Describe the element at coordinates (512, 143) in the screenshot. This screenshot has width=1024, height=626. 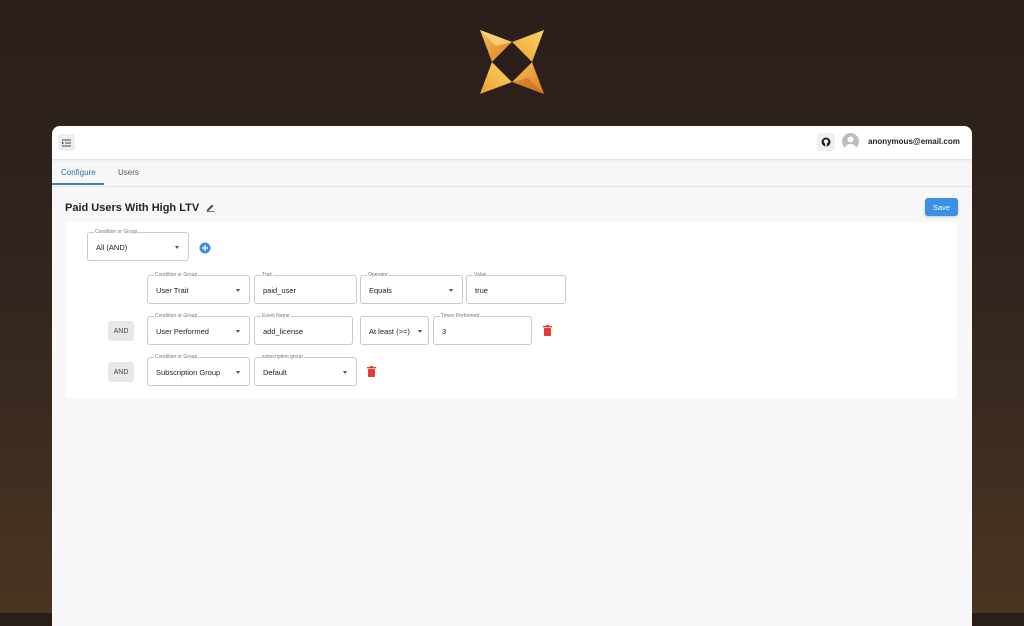
I see `top-bar: anonymous@email.com` at that location.